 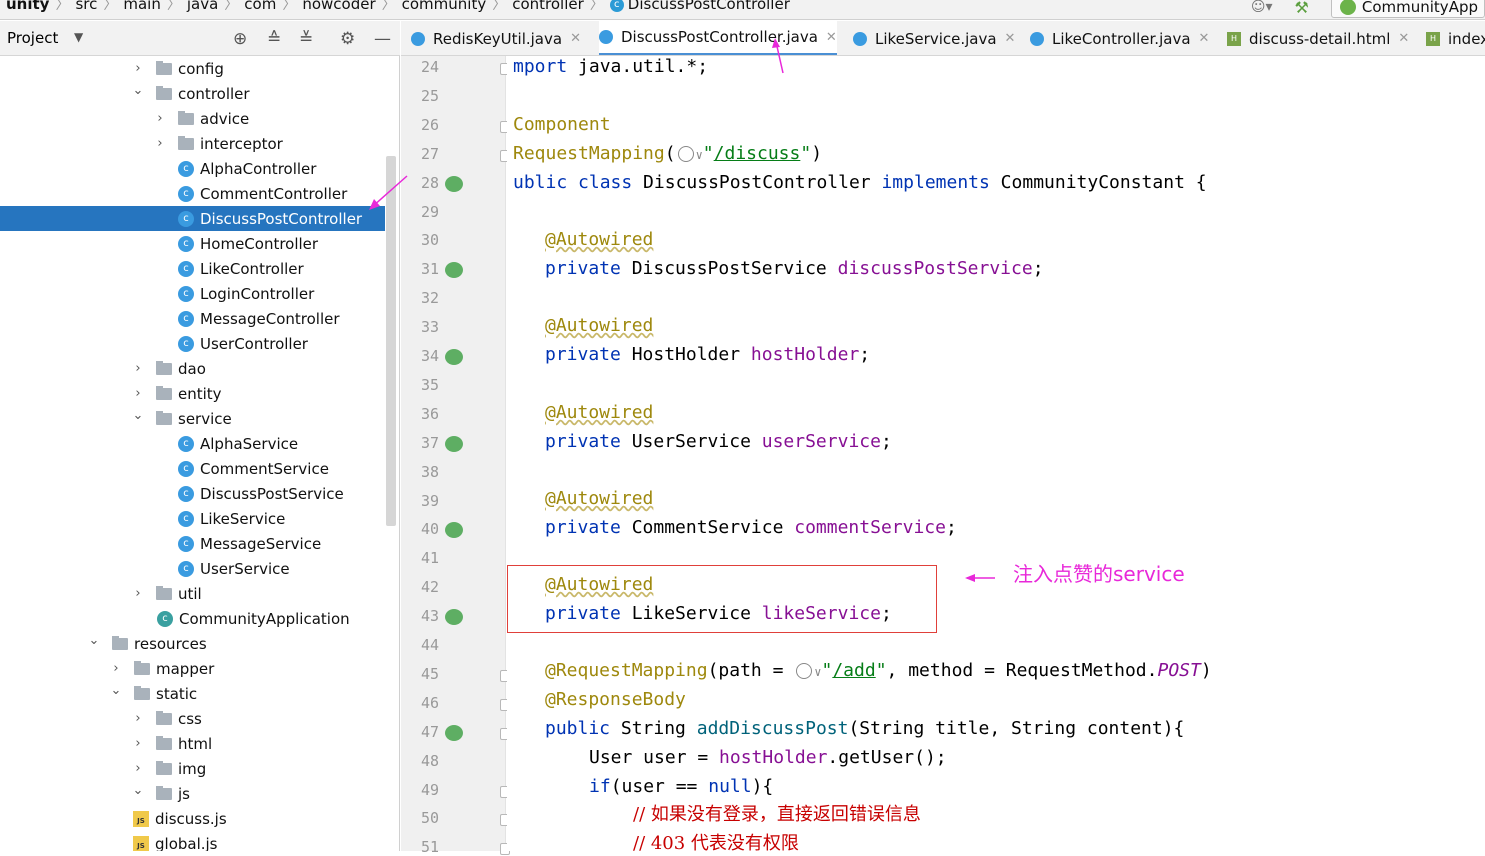 I want to click on locate-target-icon: ⊕, so click(x=240, y=39).